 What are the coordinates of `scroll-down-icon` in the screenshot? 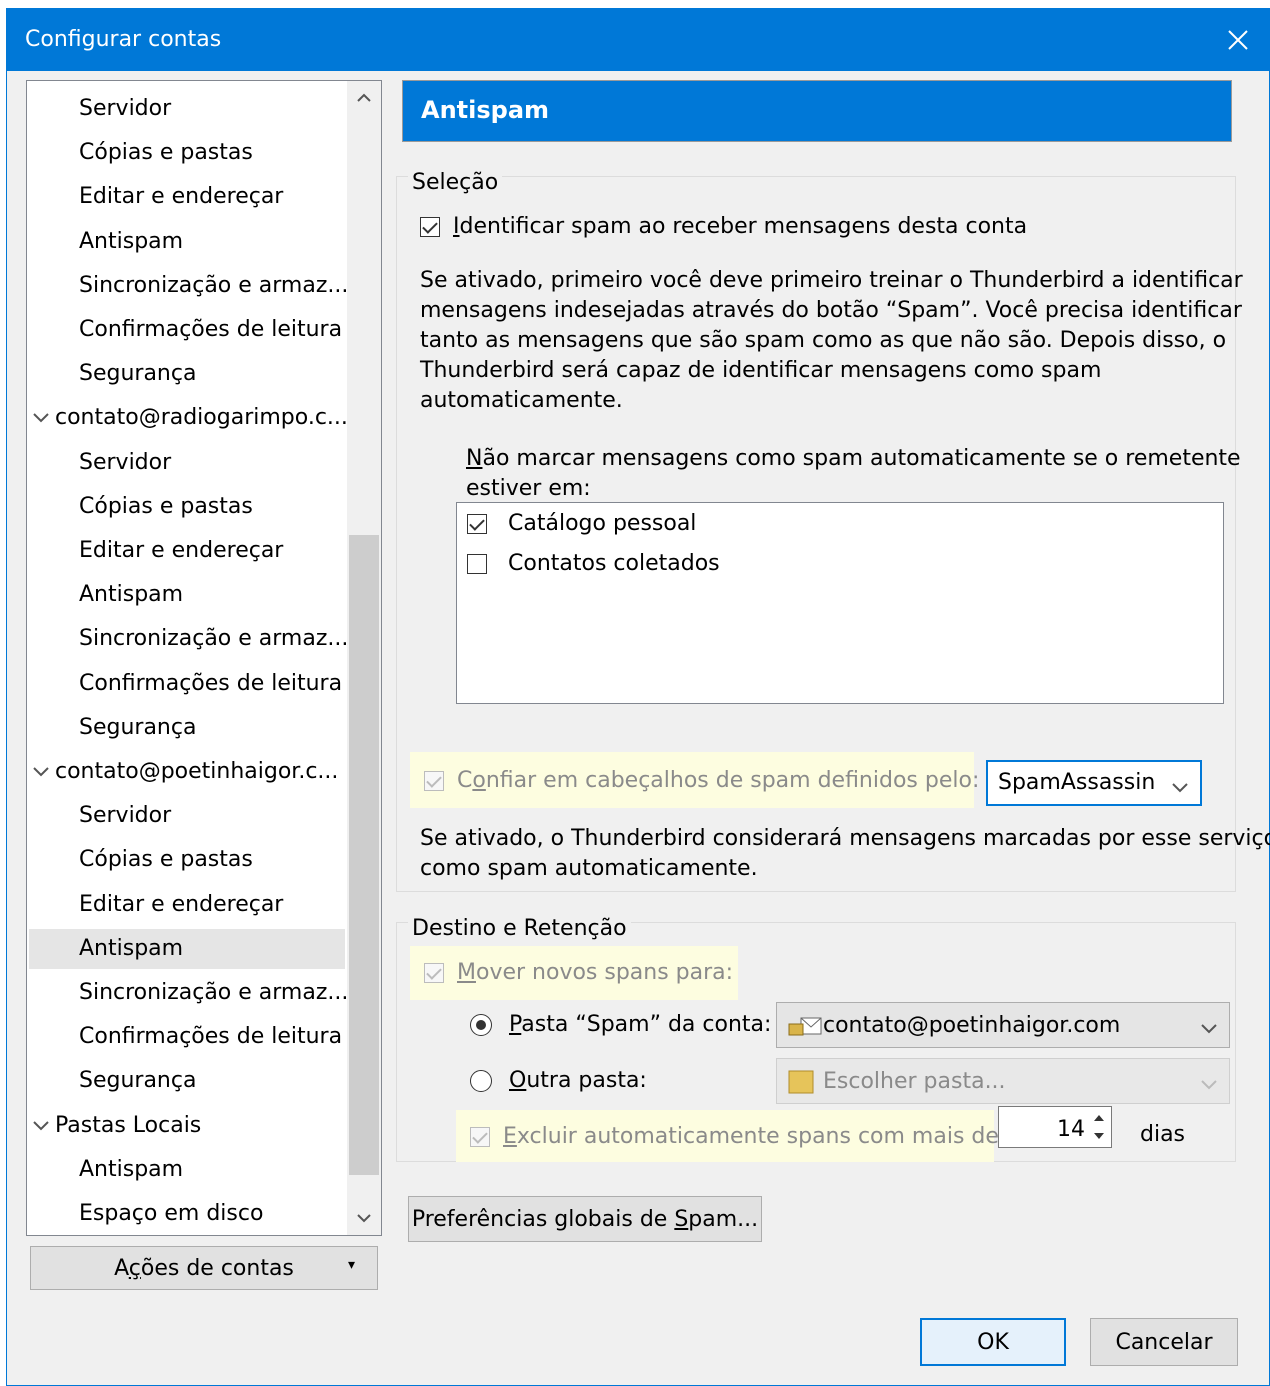 It's located at (364, 1218).